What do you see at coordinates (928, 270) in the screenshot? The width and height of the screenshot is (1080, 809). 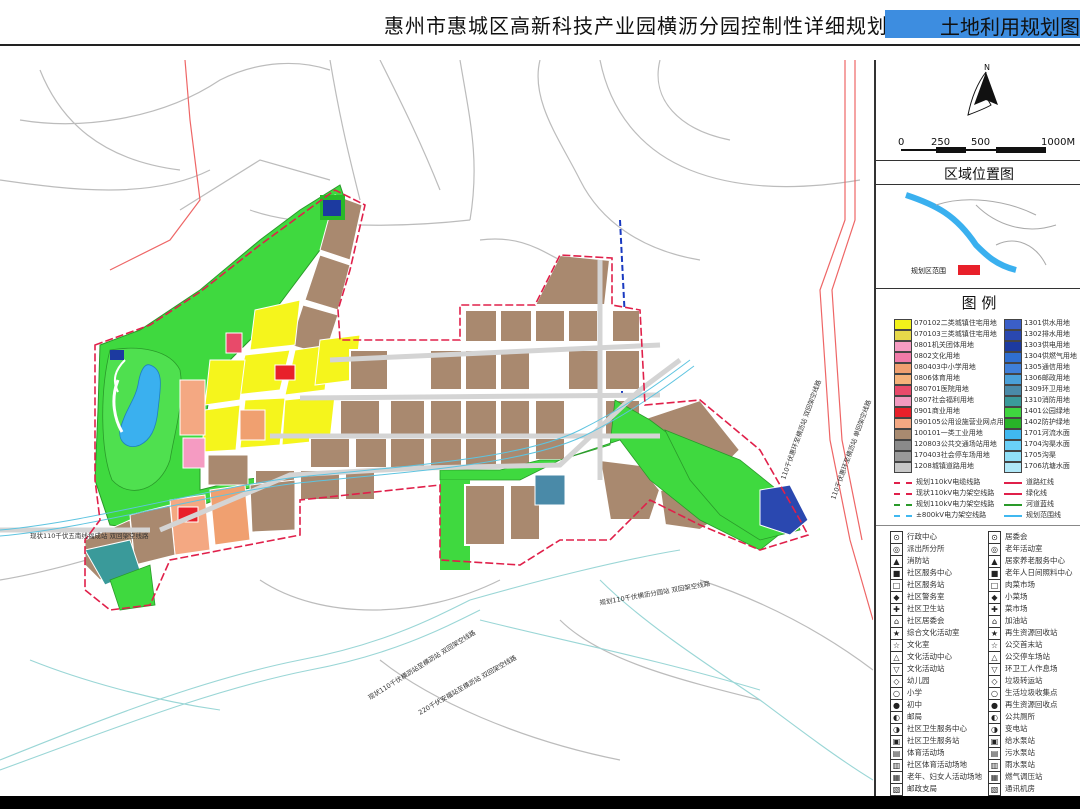 I see `plan-range-label: 规划区范围` at bounding box center [928, 270].